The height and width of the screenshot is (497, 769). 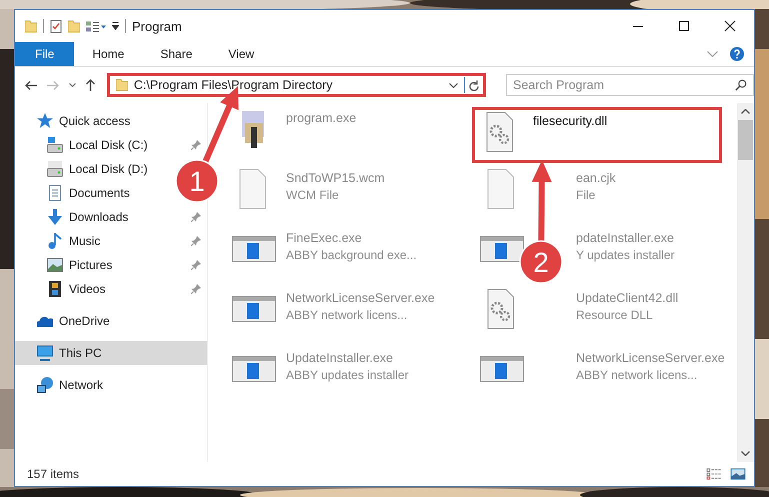 I want to click on music-note-icon, so click(x=55, y=241).